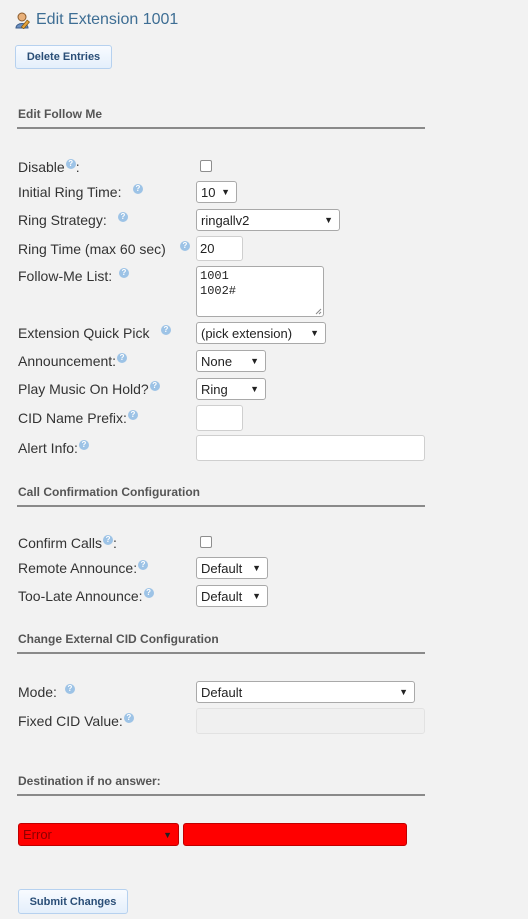 This screenshot has width=528, height=919. Describe the element at coordinates (60, 114) in the screenshot. I see `section-title-follow-me: Edit Follow Me` at that location.